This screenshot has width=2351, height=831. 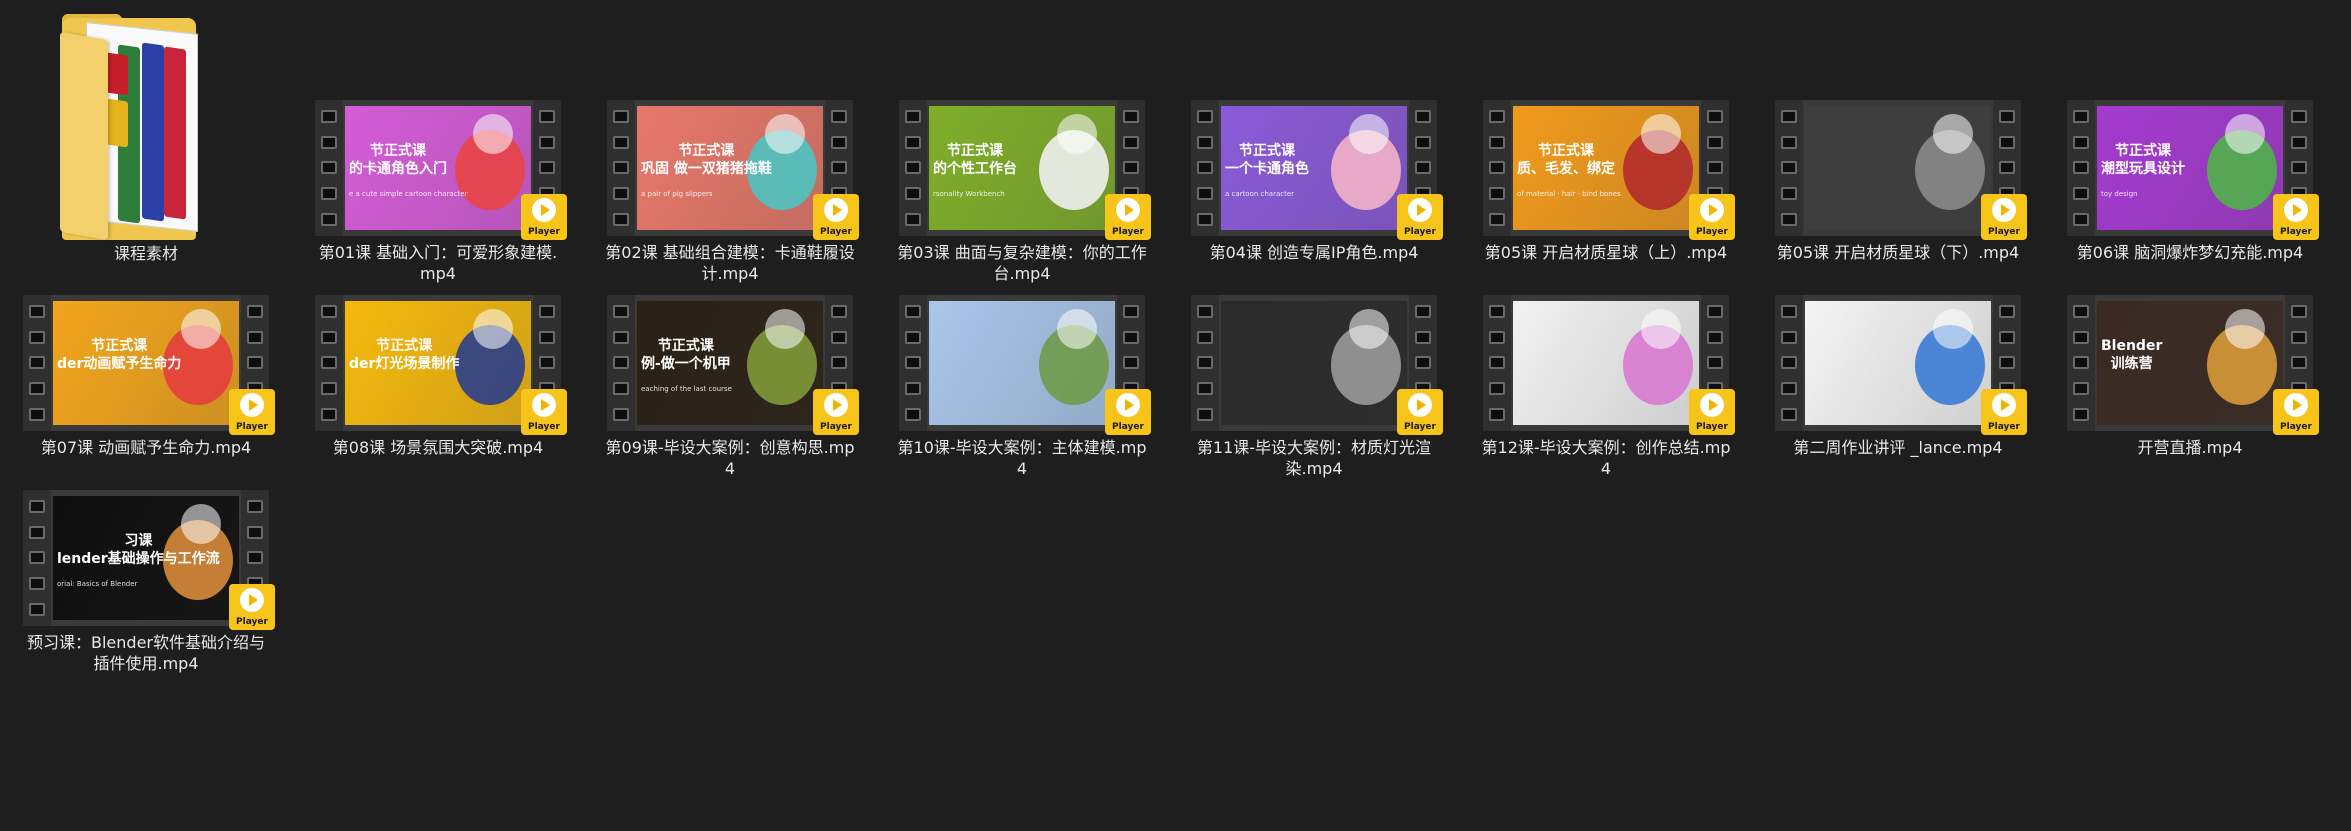 What do you see at coordinates (1022, 458) in the screenshot?
I see `video-file-name: 第10课-毕设大案例：主体建模.mp4` at bounding box center [1022, 458].